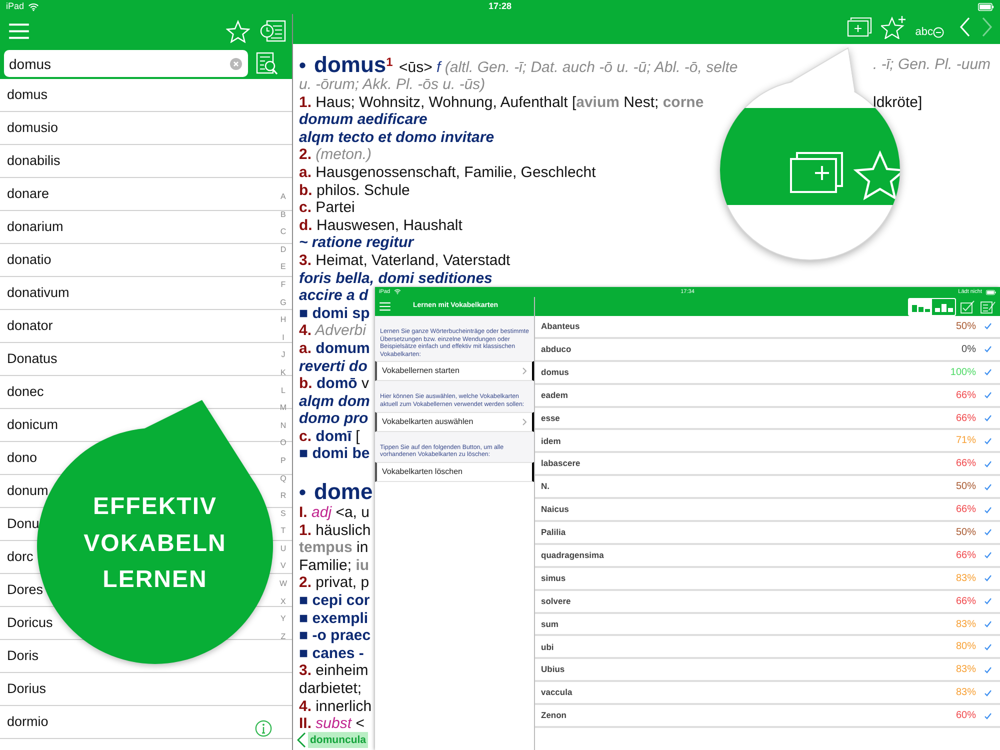 The image size is (1000, 750). Describe the element at coordinates (283, 549) in the screenshot. I see `index-letter: U` at that location.